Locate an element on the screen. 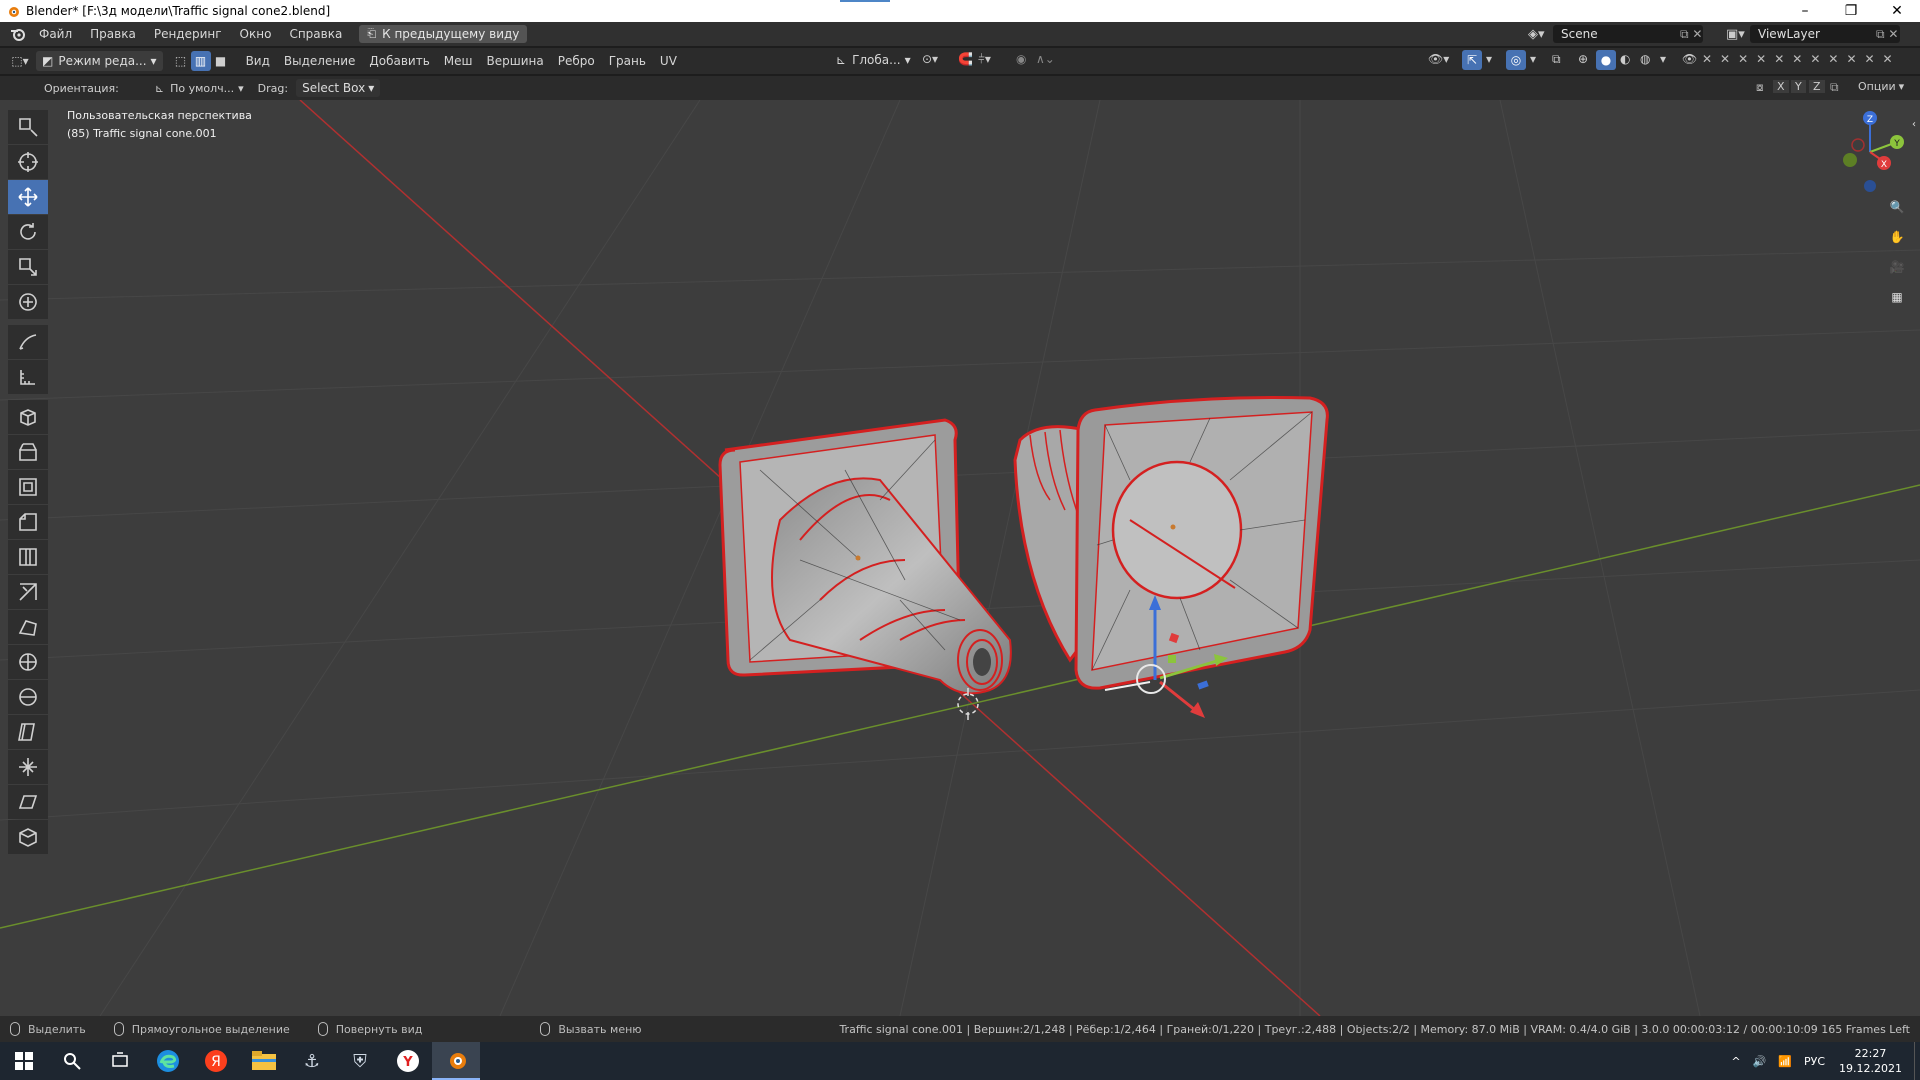 The image size is (1920, 1080). language-indicator: РУС is located at coordinates (1814, 1061).